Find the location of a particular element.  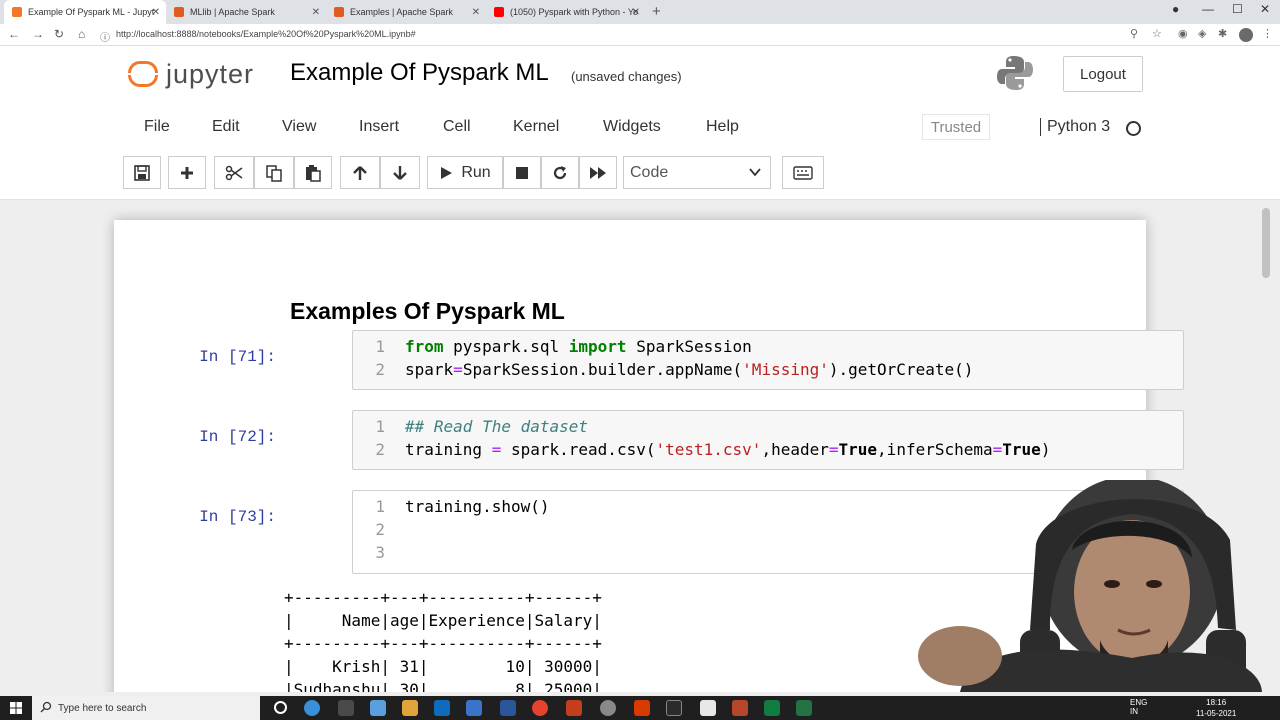

jupyter-favicon-icon is located at coordinates (17, 12).